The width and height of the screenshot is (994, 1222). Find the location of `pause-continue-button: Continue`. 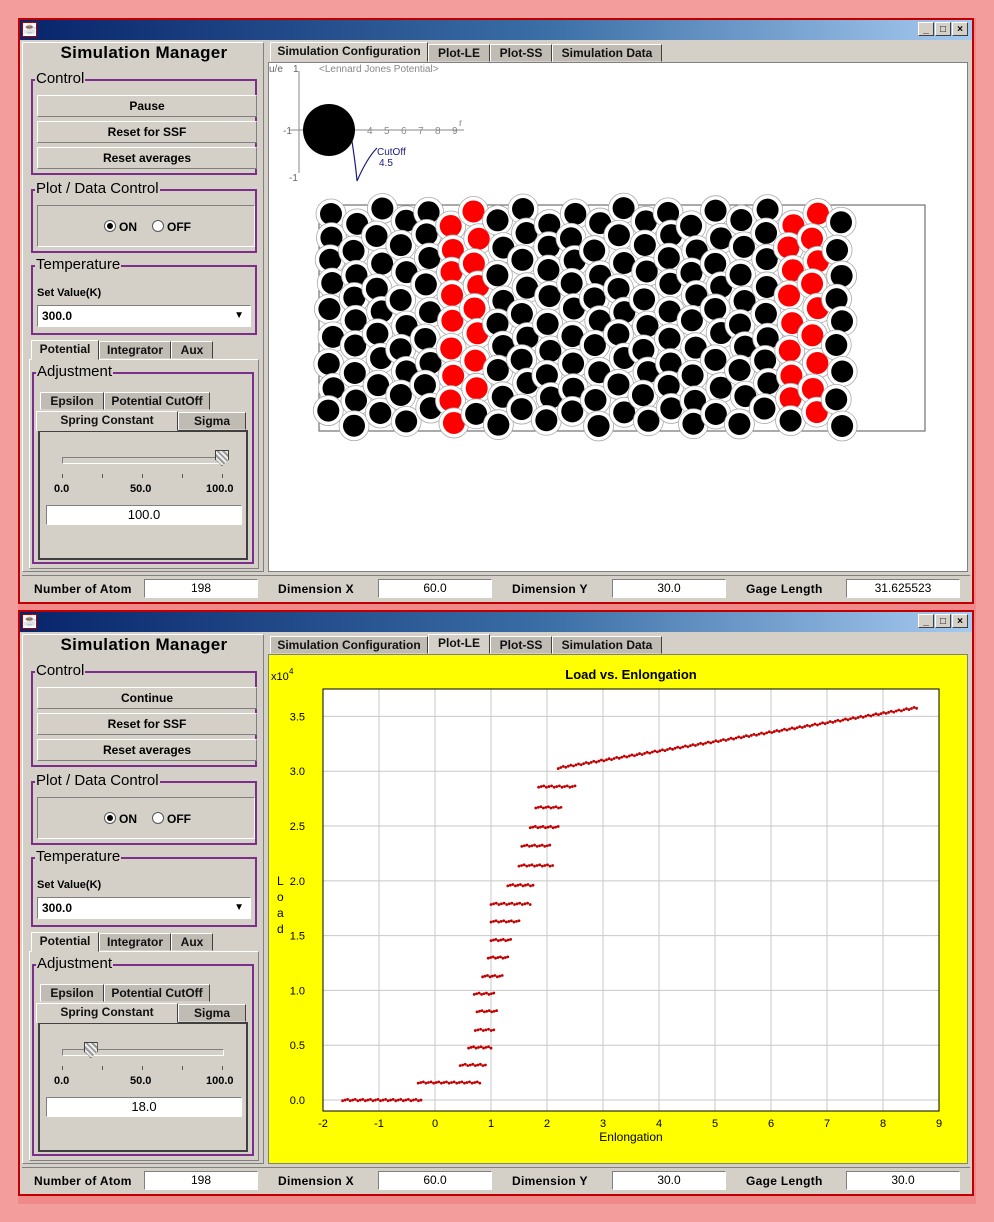

pause-continue-button: Continue is located at coordinates (147, 698).